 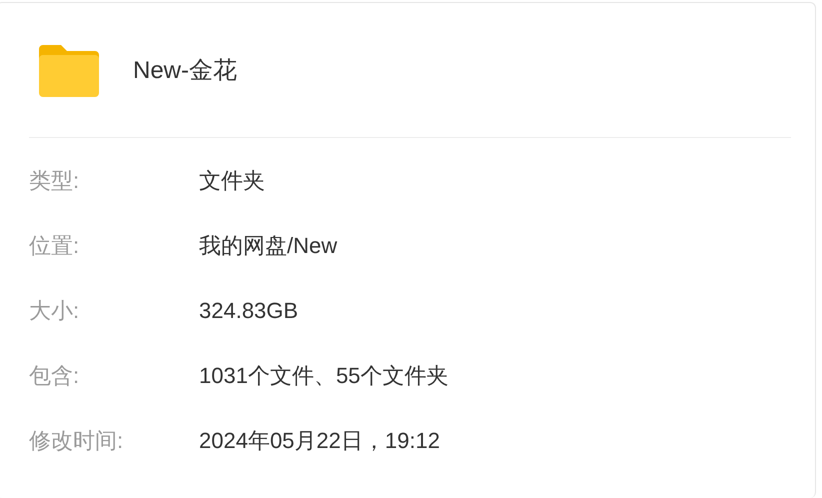 I want to click on property-value: 1031个文件、55个文件夹, so click(x=323, y=376).